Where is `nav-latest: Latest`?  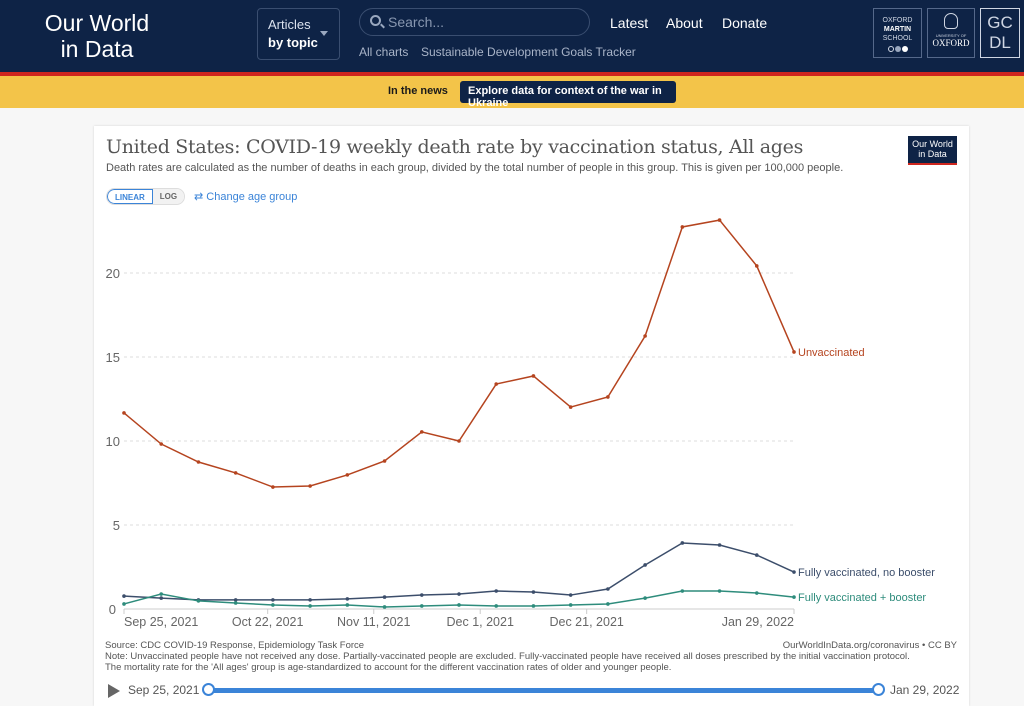
nav-latest: Latest is located at coordinates (629, 23).